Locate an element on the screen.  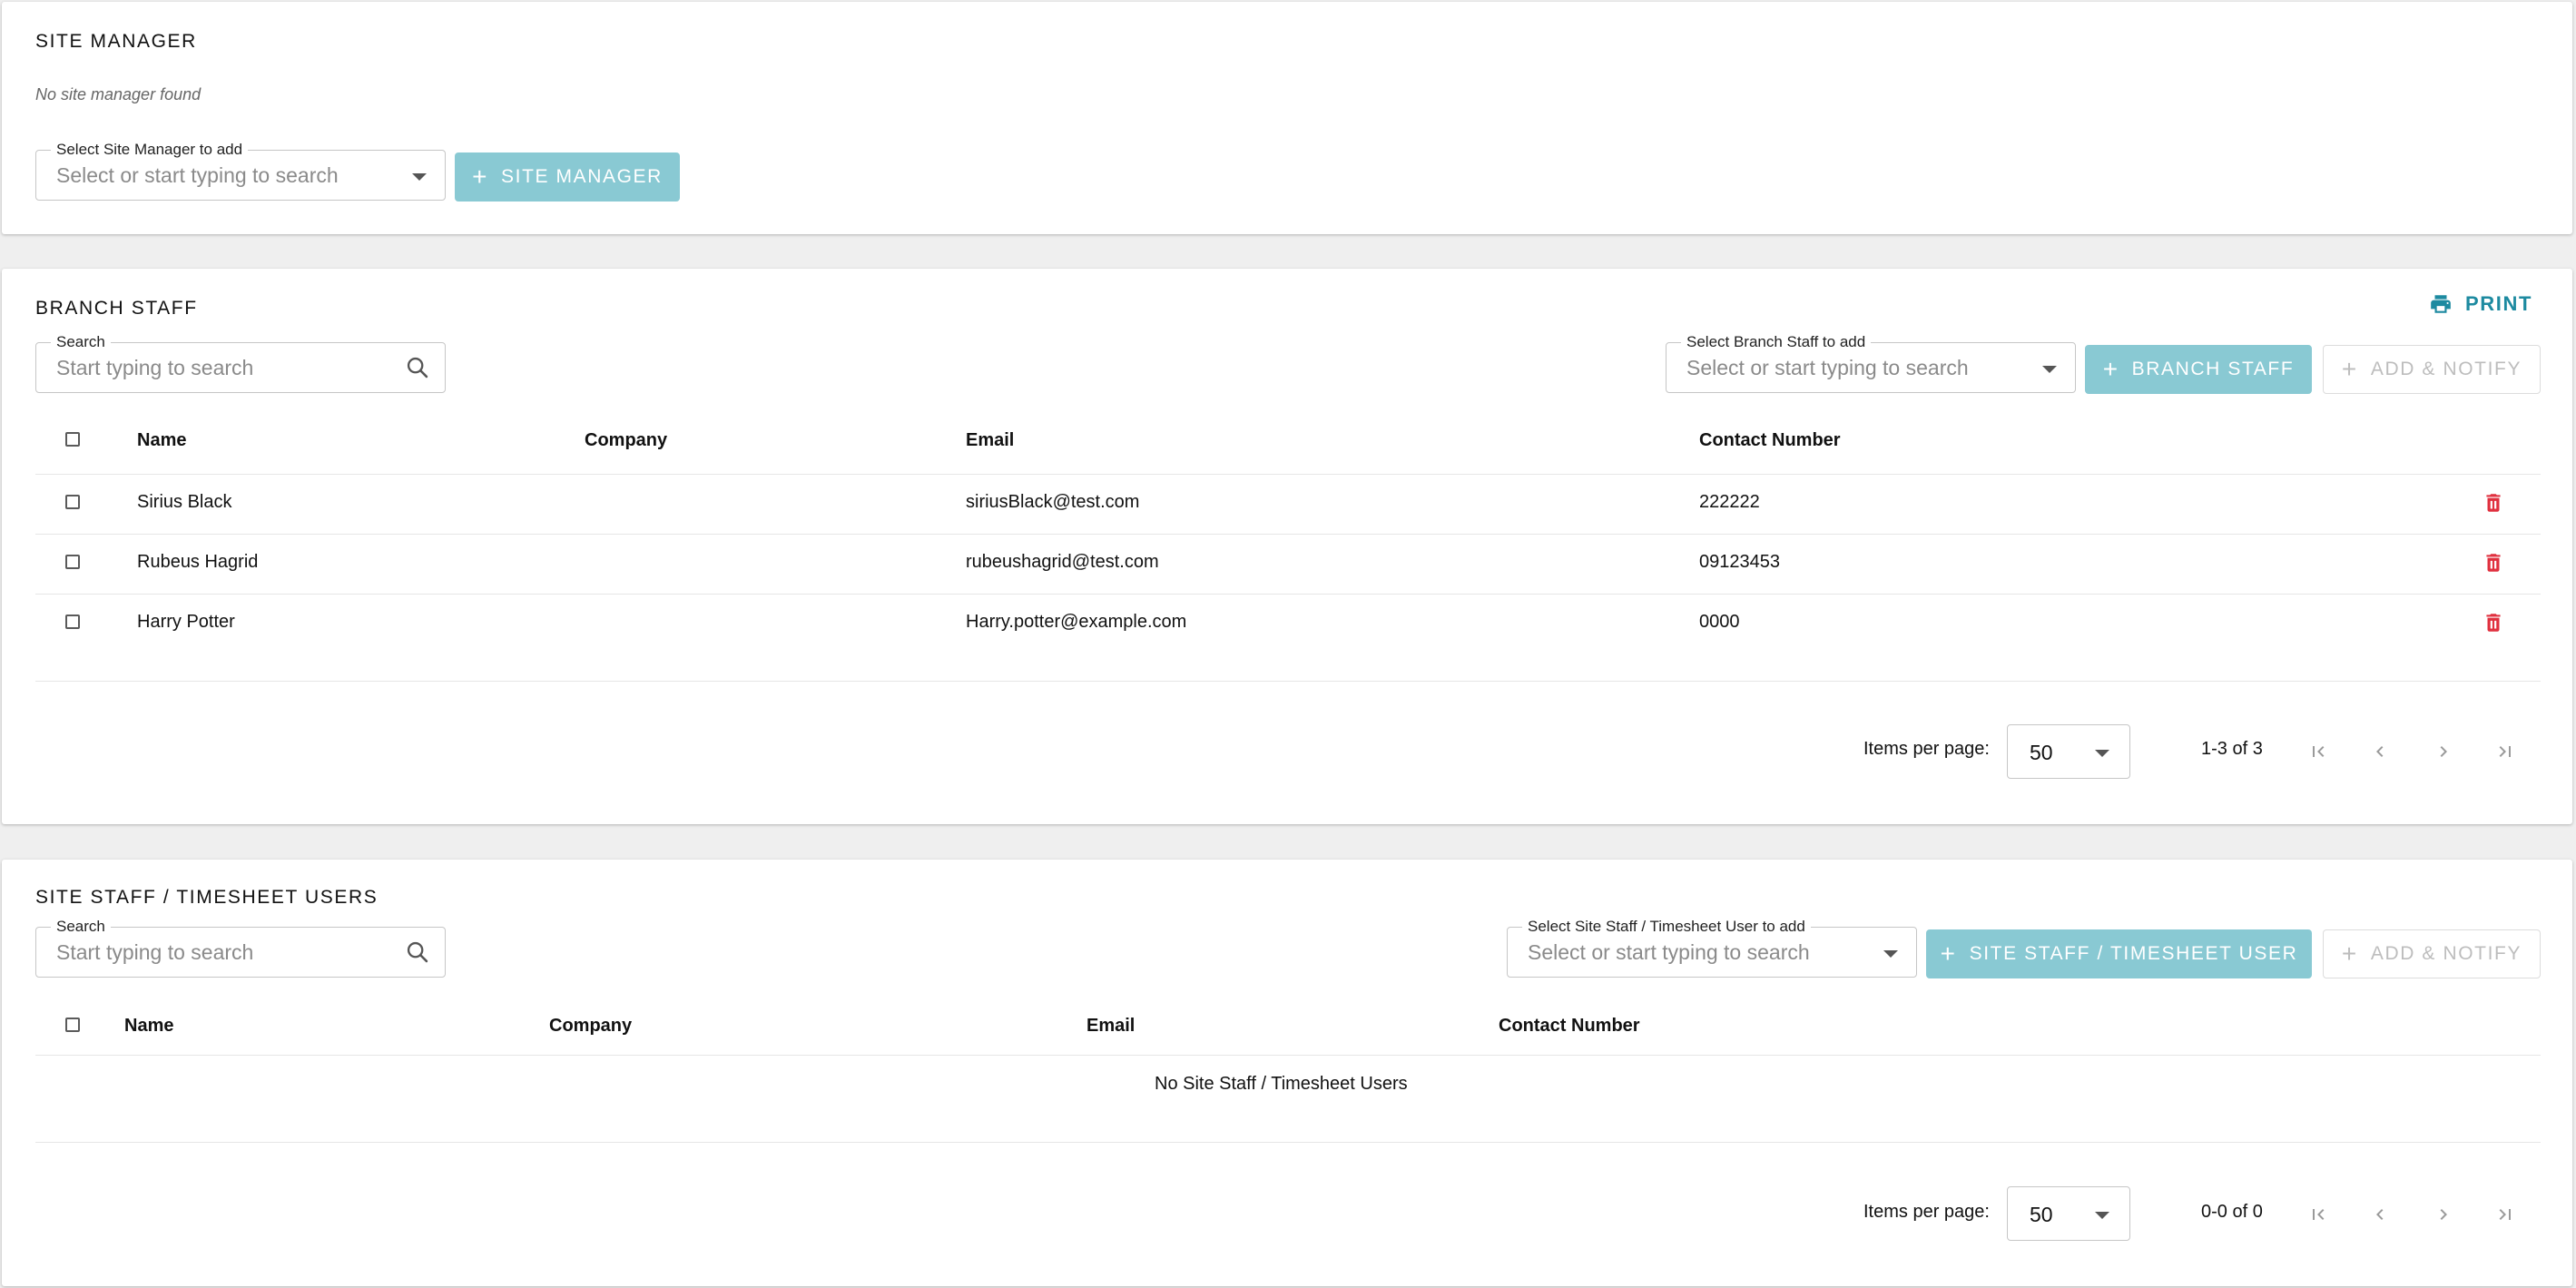
row-email: siriusBlack@test.com is located at coordinates (1053, 502).